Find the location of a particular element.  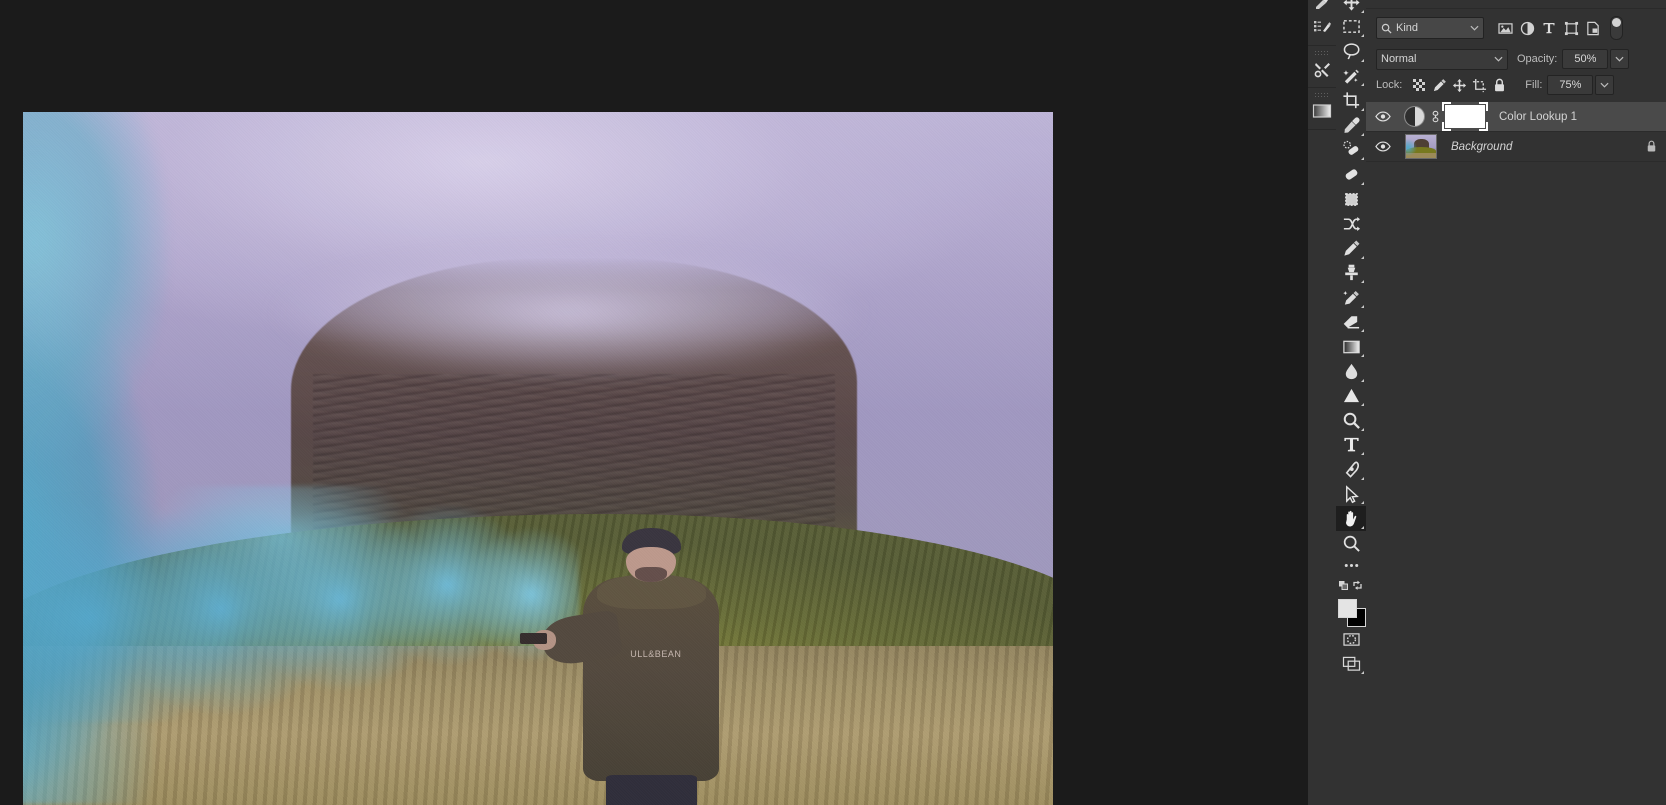

opacity-stepper is located at coordinates (1620, 59).